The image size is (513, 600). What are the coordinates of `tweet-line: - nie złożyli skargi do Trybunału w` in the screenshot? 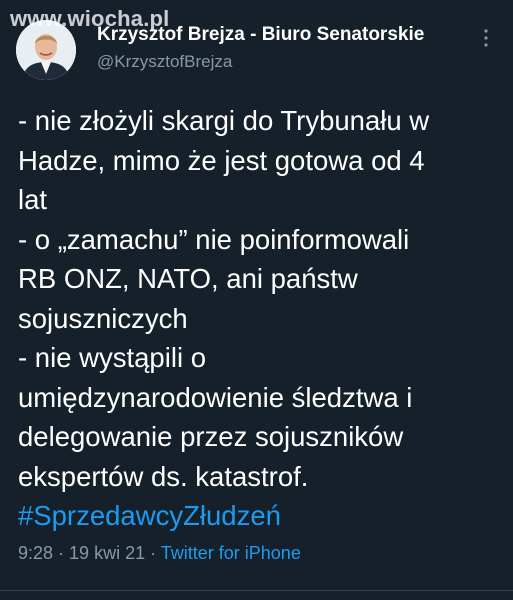 It's located at (224, 120).